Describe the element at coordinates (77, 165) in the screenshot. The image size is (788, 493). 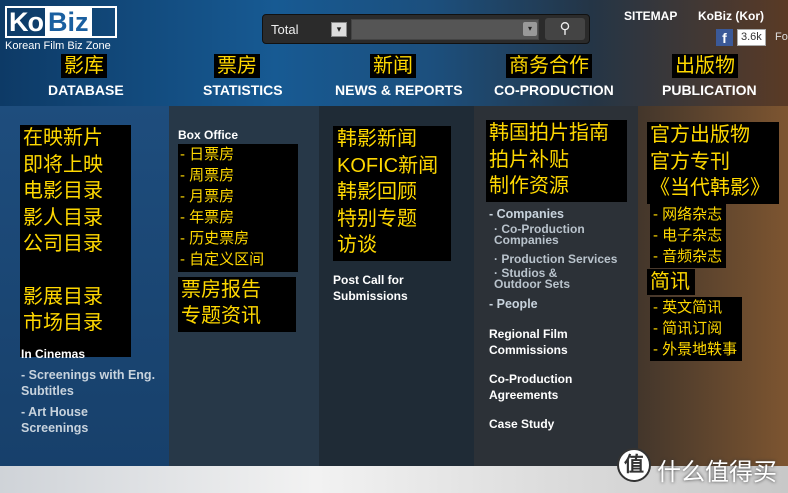
I see `menu-item: 即将上映` at that location.